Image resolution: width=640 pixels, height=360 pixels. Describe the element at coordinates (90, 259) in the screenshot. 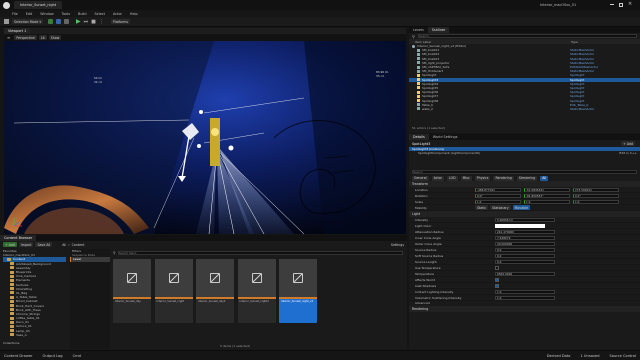

I see `filter-level: Level` at that location.